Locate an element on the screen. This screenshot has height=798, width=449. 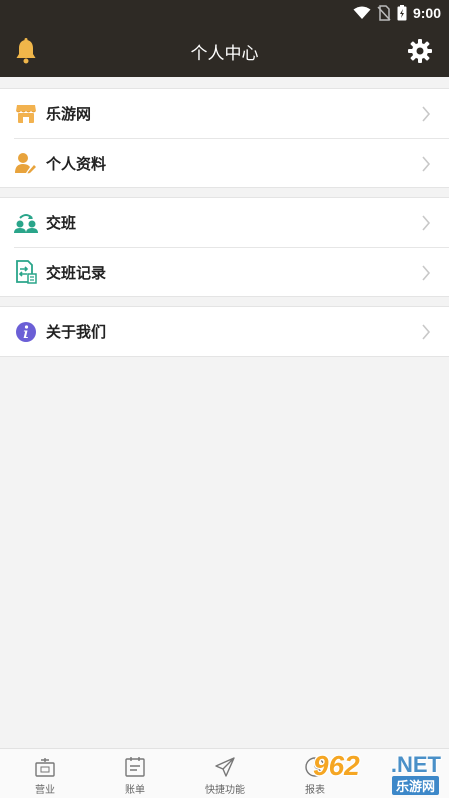
menu-group-account: 乐游网 个人资料 is located at coordinates (224, 138).